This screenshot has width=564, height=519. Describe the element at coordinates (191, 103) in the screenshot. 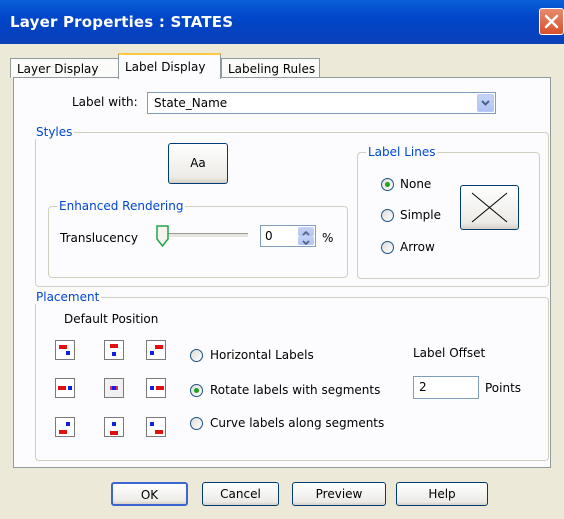

I see `label-with-value: State_Name` at that location.